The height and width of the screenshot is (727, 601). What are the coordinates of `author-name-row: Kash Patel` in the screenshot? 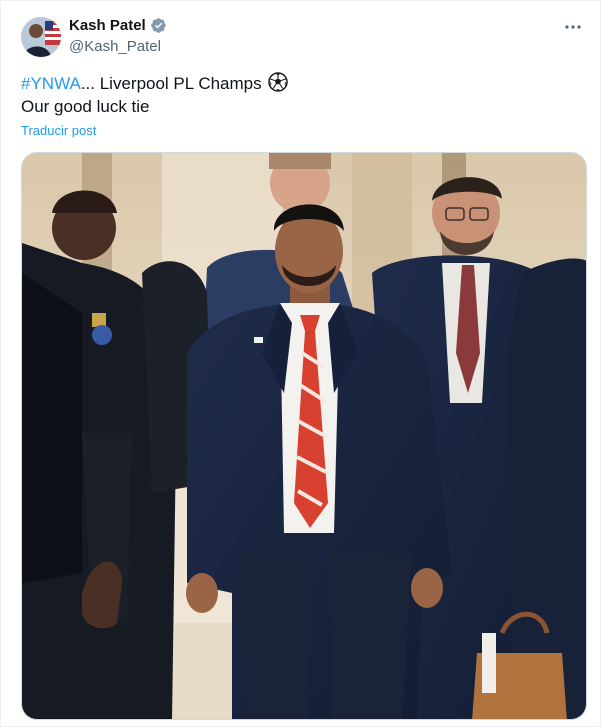 It's located at (118, 25).